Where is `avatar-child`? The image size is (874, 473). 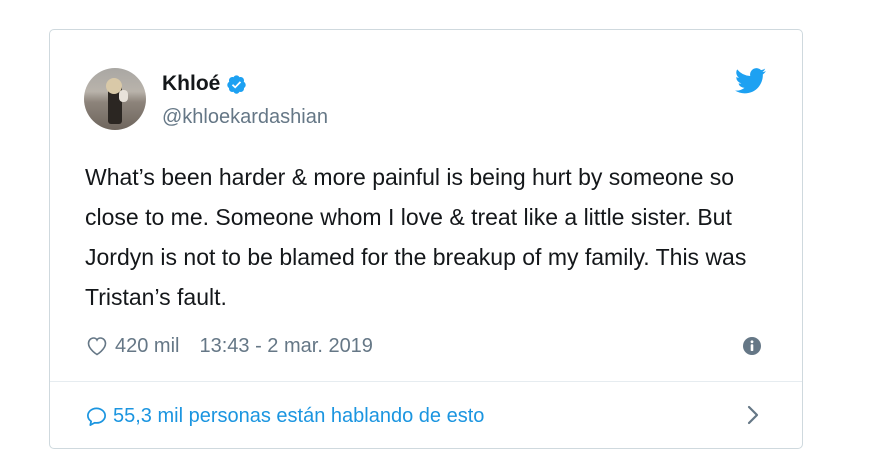
avatar-child is located at coordinates (123, 96).